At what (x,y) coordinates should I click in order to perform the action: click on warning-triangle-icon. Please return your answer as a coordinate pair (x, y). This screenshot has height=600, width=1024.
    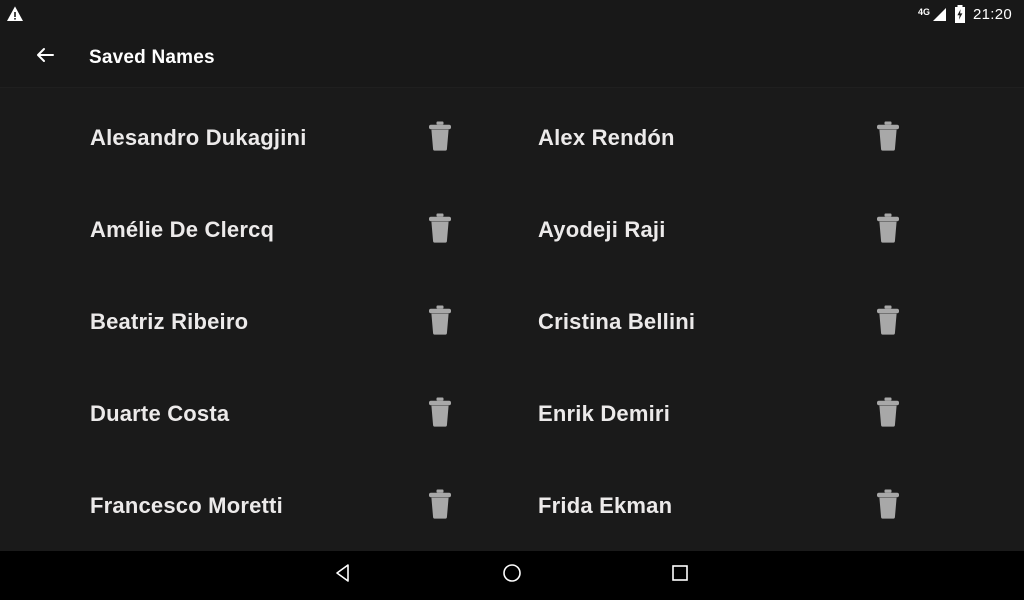
    Looking at the image, I should click on (15, 14).